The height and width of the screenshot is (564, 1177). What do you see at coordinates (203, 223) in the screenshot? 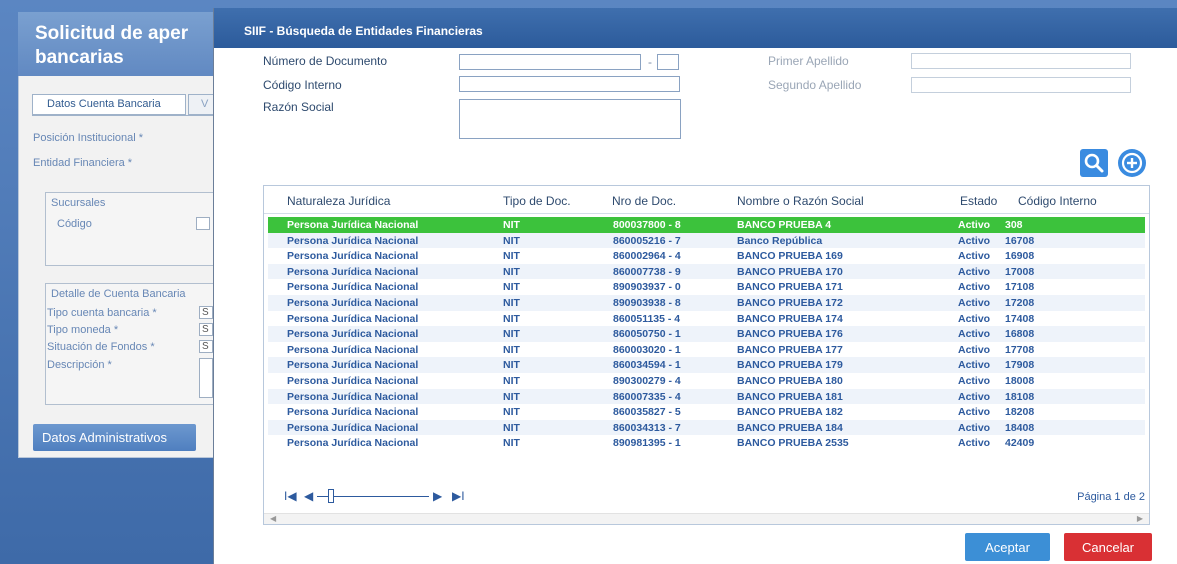
I see `codigo-input` at bounding box center [203, 223].